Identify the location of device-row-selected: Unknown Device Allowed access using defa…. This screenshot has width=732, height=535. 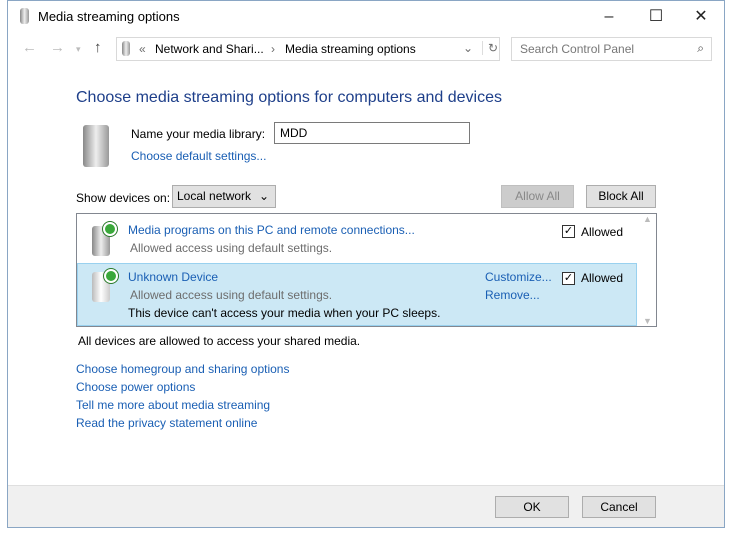
(357, 294).